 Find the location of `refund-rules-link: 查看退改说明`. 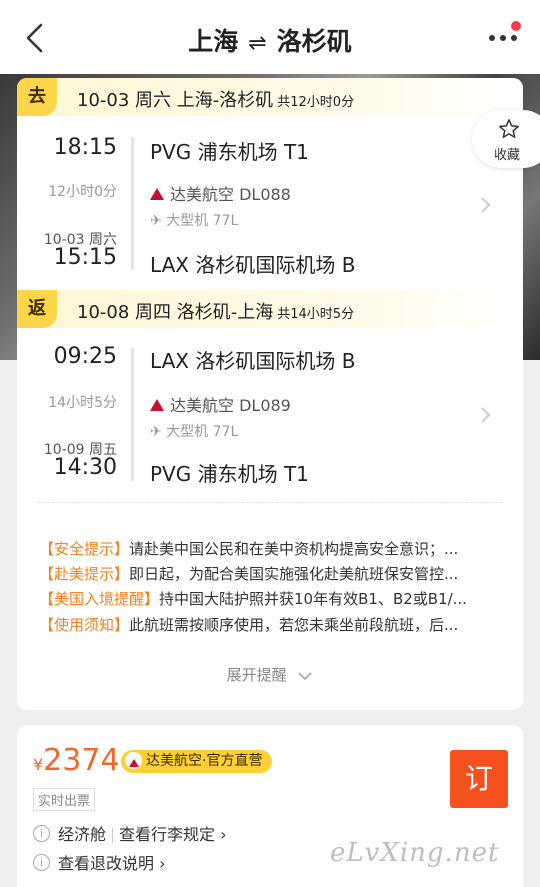

refund-rules-link: 查看退改说明 is located at coordinates (106, 863).